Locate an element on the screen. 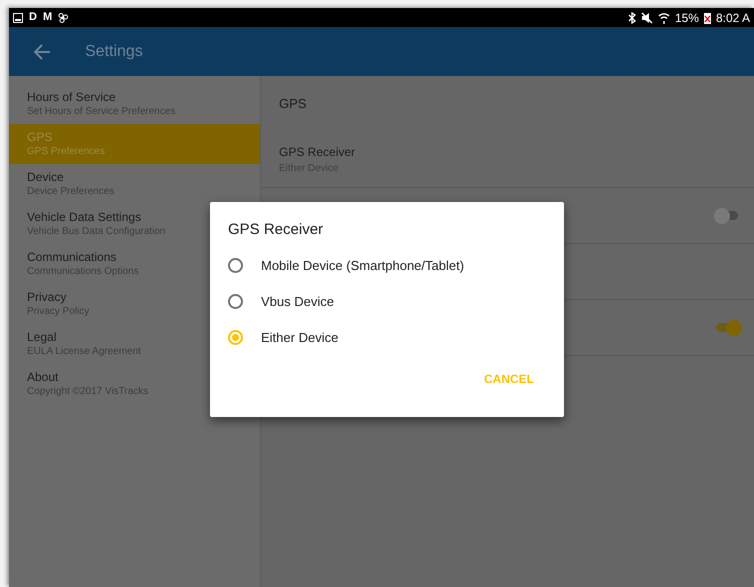 This screenshot has width=754, height=587. status-letter: D is located at coordinates (33, 18).